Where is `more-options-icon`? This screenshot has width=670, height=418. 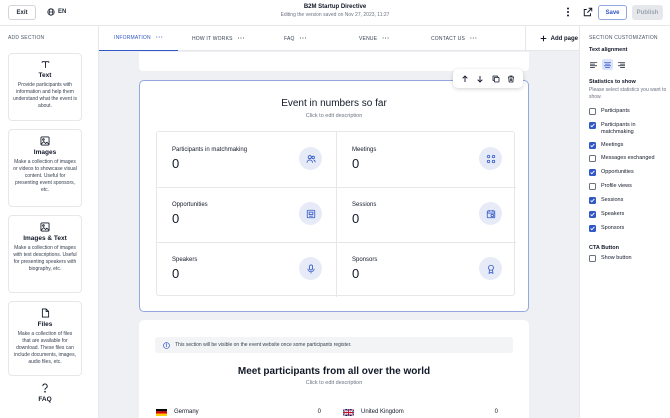
more-options-icon is located at coordinates (568, 12).